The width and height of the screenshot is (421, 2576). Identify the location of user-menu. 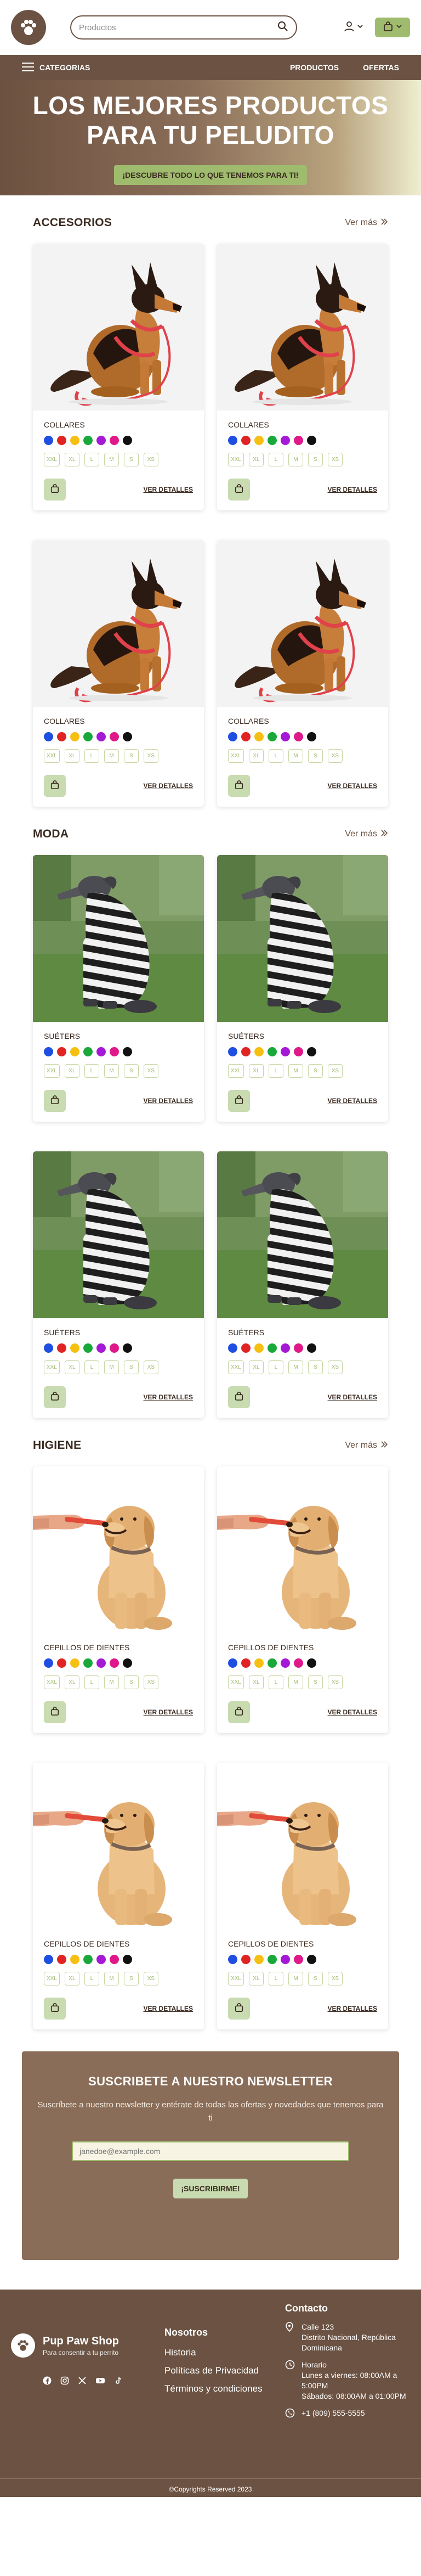
(354, 27).